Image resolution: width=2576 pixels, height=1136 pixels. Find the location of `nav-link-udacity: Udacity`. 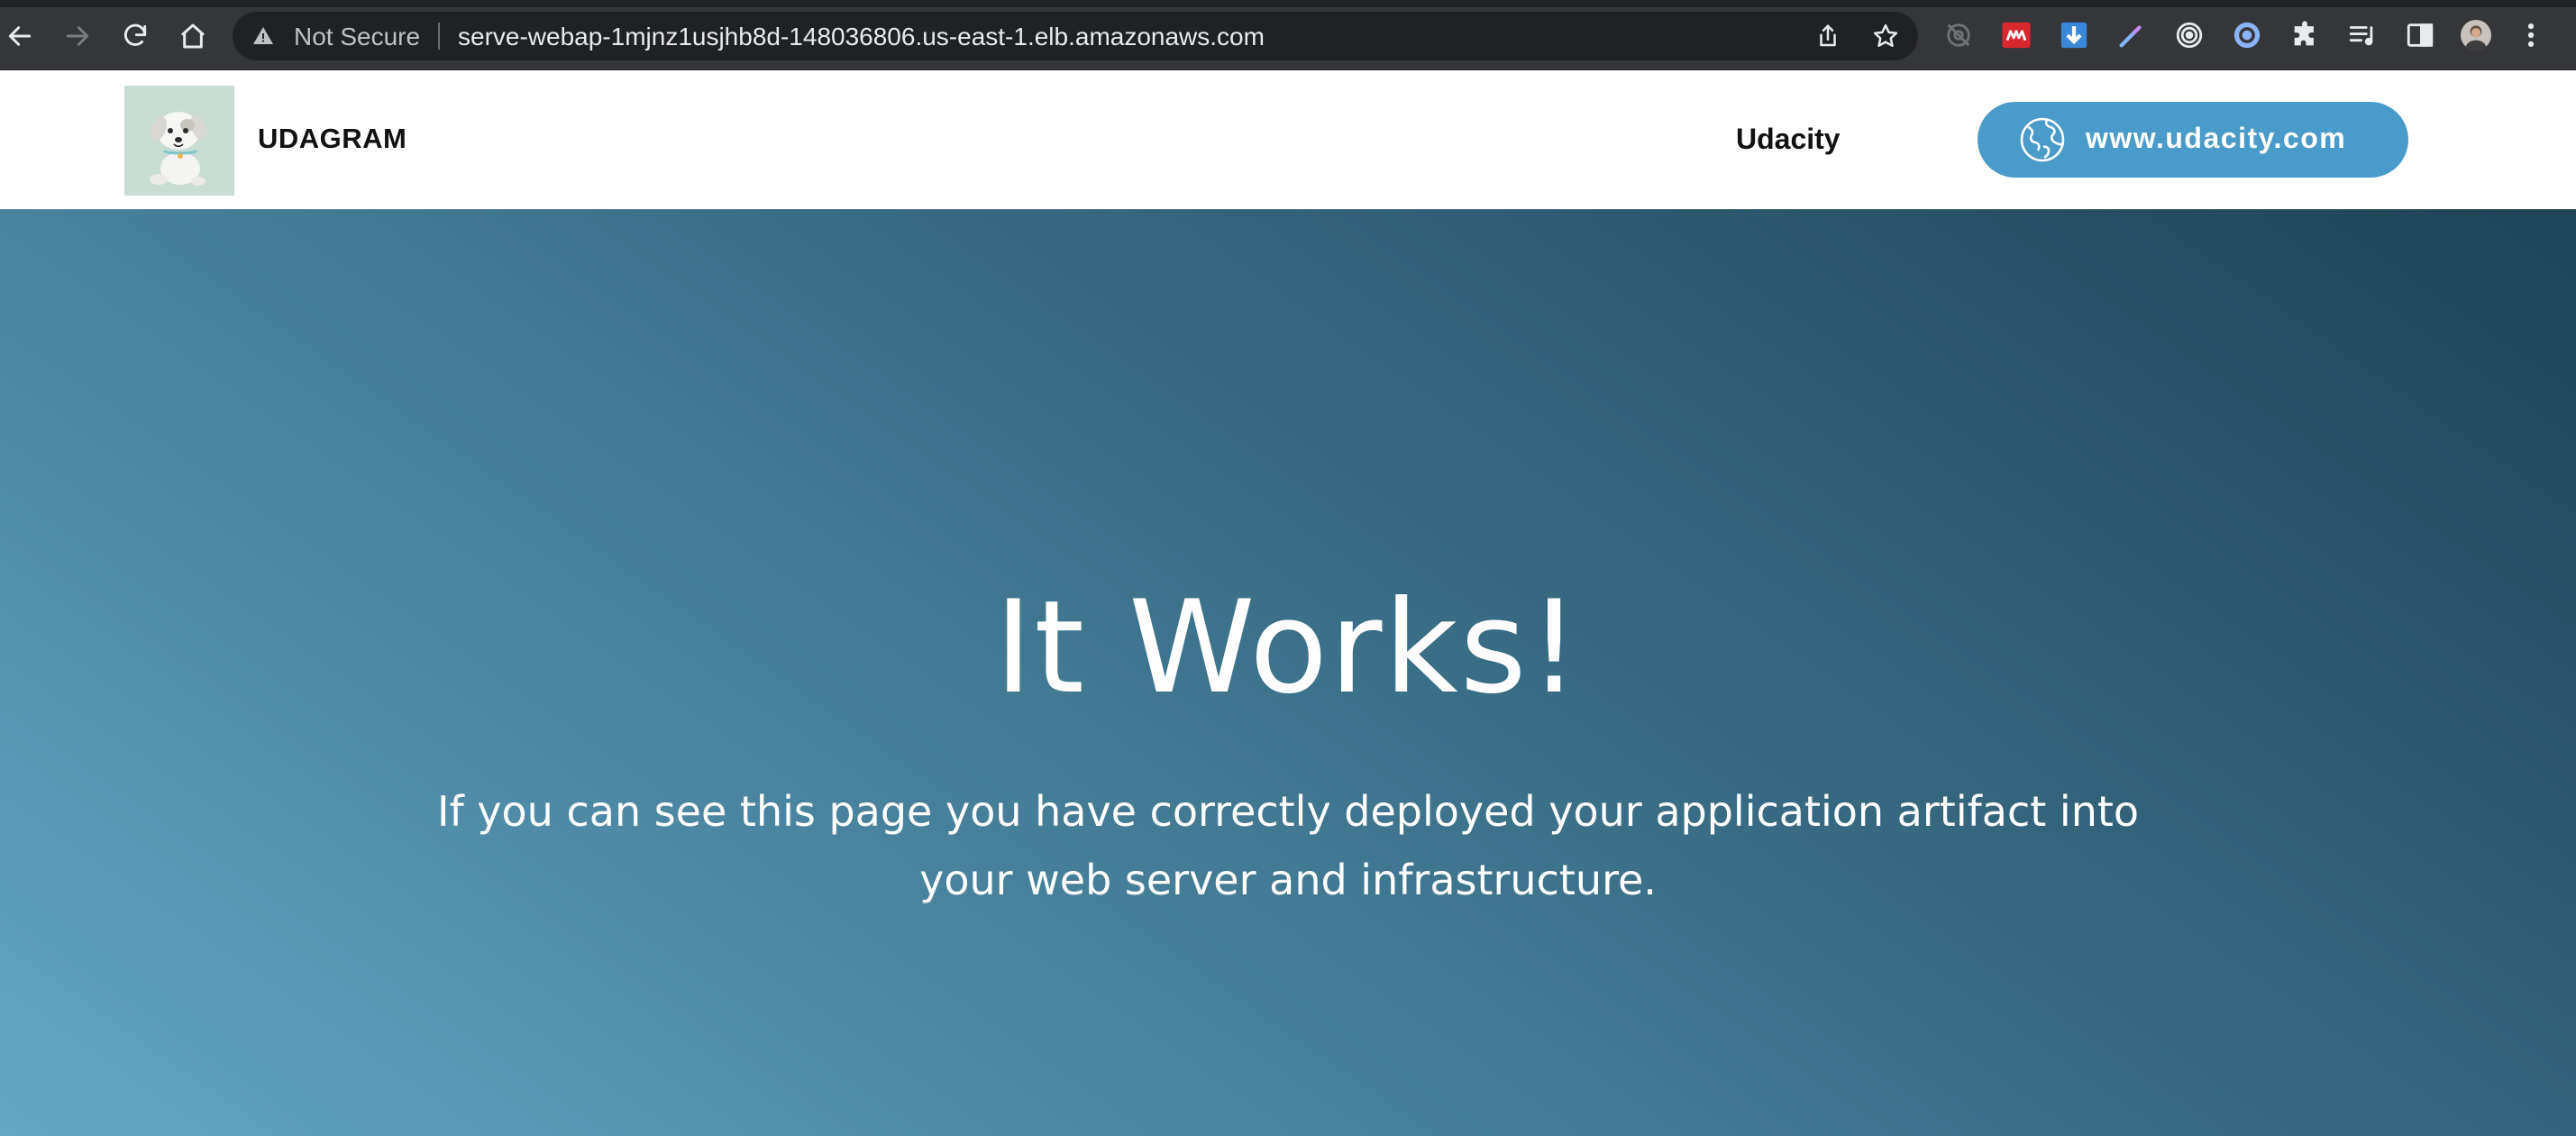

nav-link-udacity: Udacity is located at coordinates (1788, 139).